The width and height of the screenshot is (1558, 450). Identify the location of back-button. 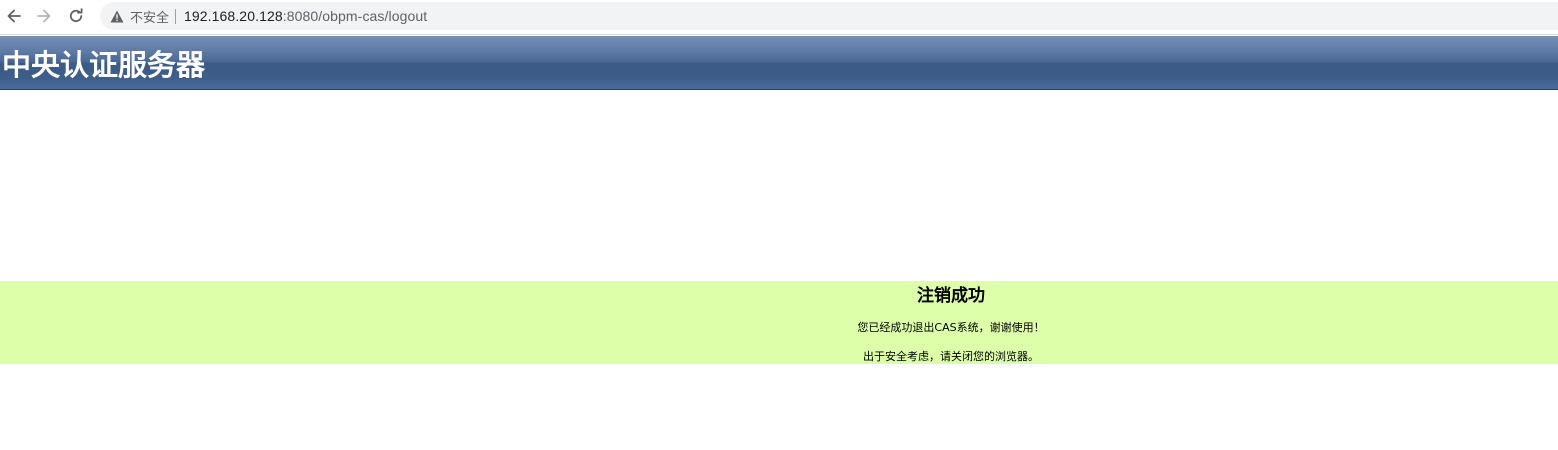
(14, 16).